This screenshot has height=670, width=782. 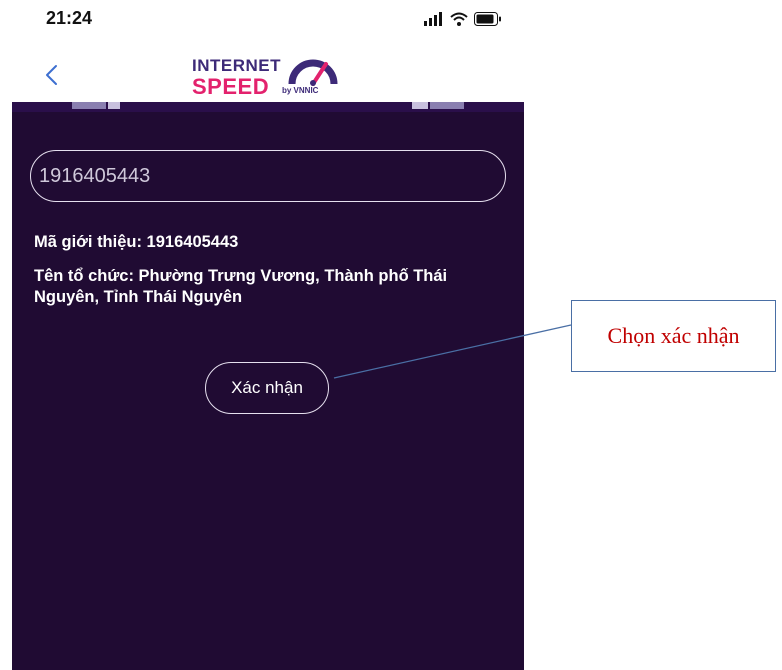 I want to click on logo-by-text: by VNNIC, so click(x=300, y=90).